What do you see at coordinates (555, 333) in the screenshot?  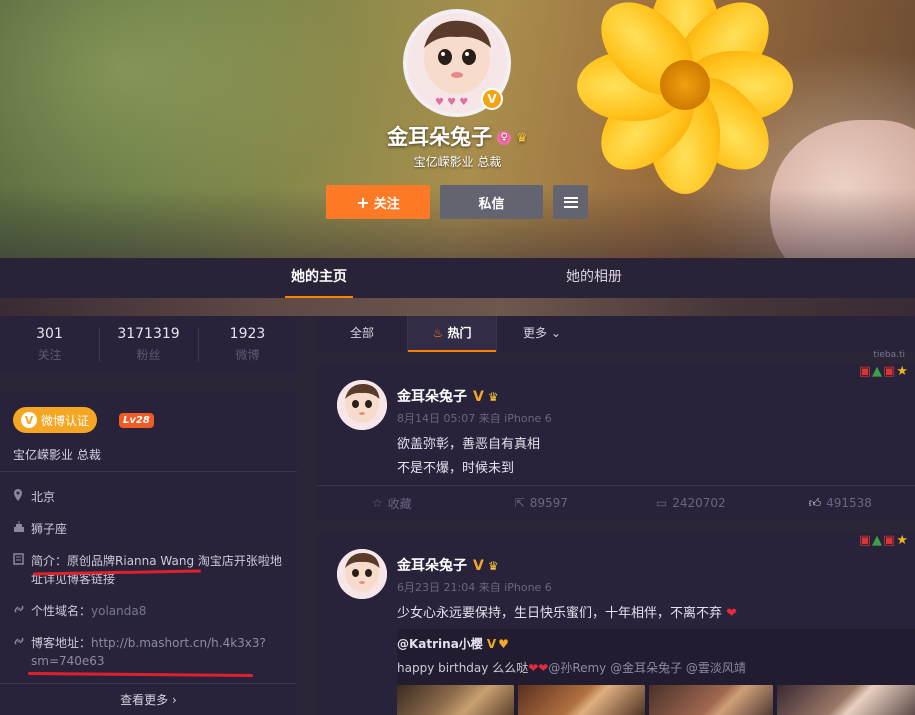 I see `chevron-down-icon: ⌄` at bounding box center [555, 333].